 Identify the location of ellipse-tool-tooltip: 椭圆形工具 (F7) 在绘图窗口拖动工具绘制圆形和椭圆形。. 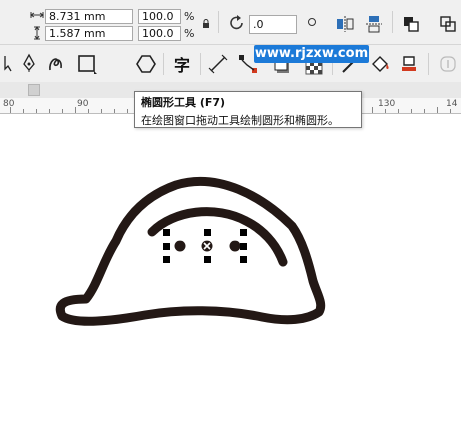
(248, 109).